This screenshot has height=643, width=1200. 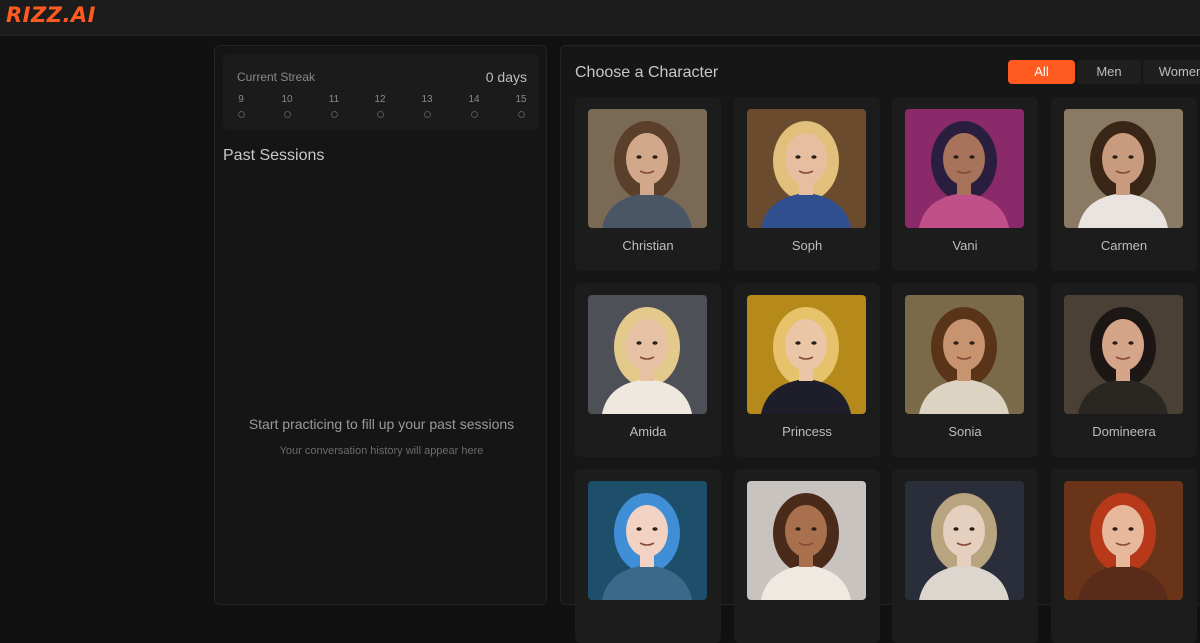 I want to click on choose-character-title: Choose a Character, so click(x=647, y=72).